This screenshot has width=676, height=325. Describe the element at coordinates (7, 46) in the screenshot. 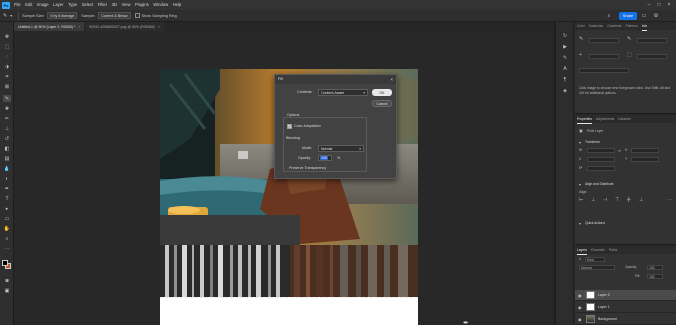

I see `marquee-tool-icon: ⬚` at that location.